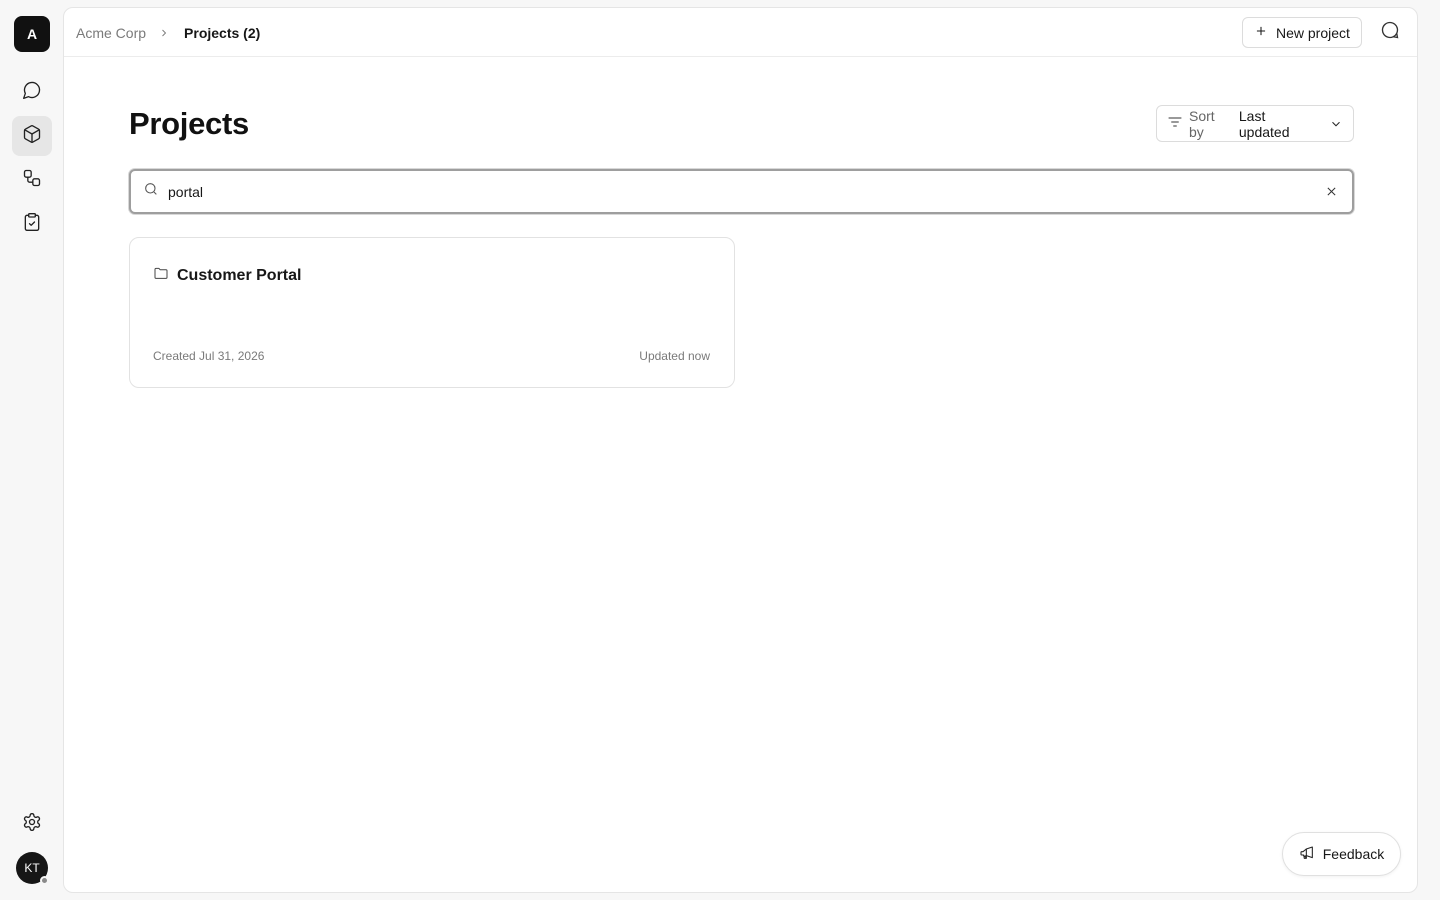 This screenshot has height=900, width=1440. I want to click on chat-button, so click(1390, 32).